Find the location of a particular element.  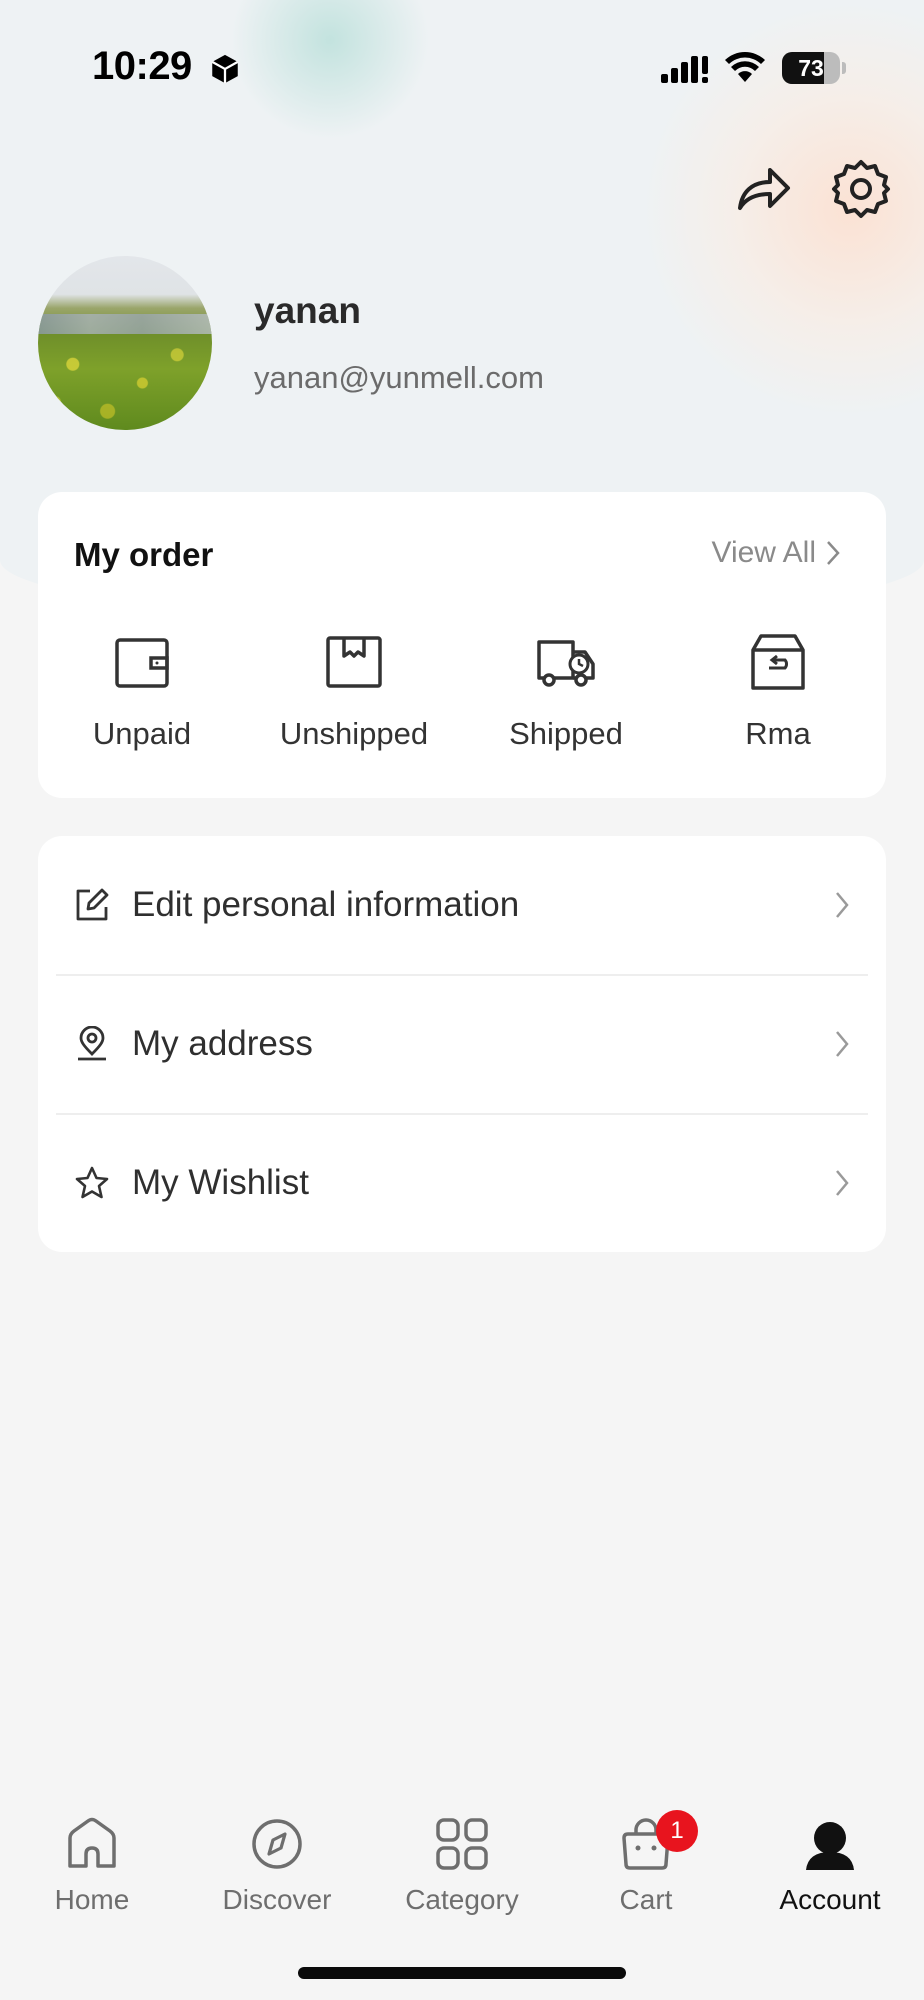

star-icon is located at coordinates (92, 1182).